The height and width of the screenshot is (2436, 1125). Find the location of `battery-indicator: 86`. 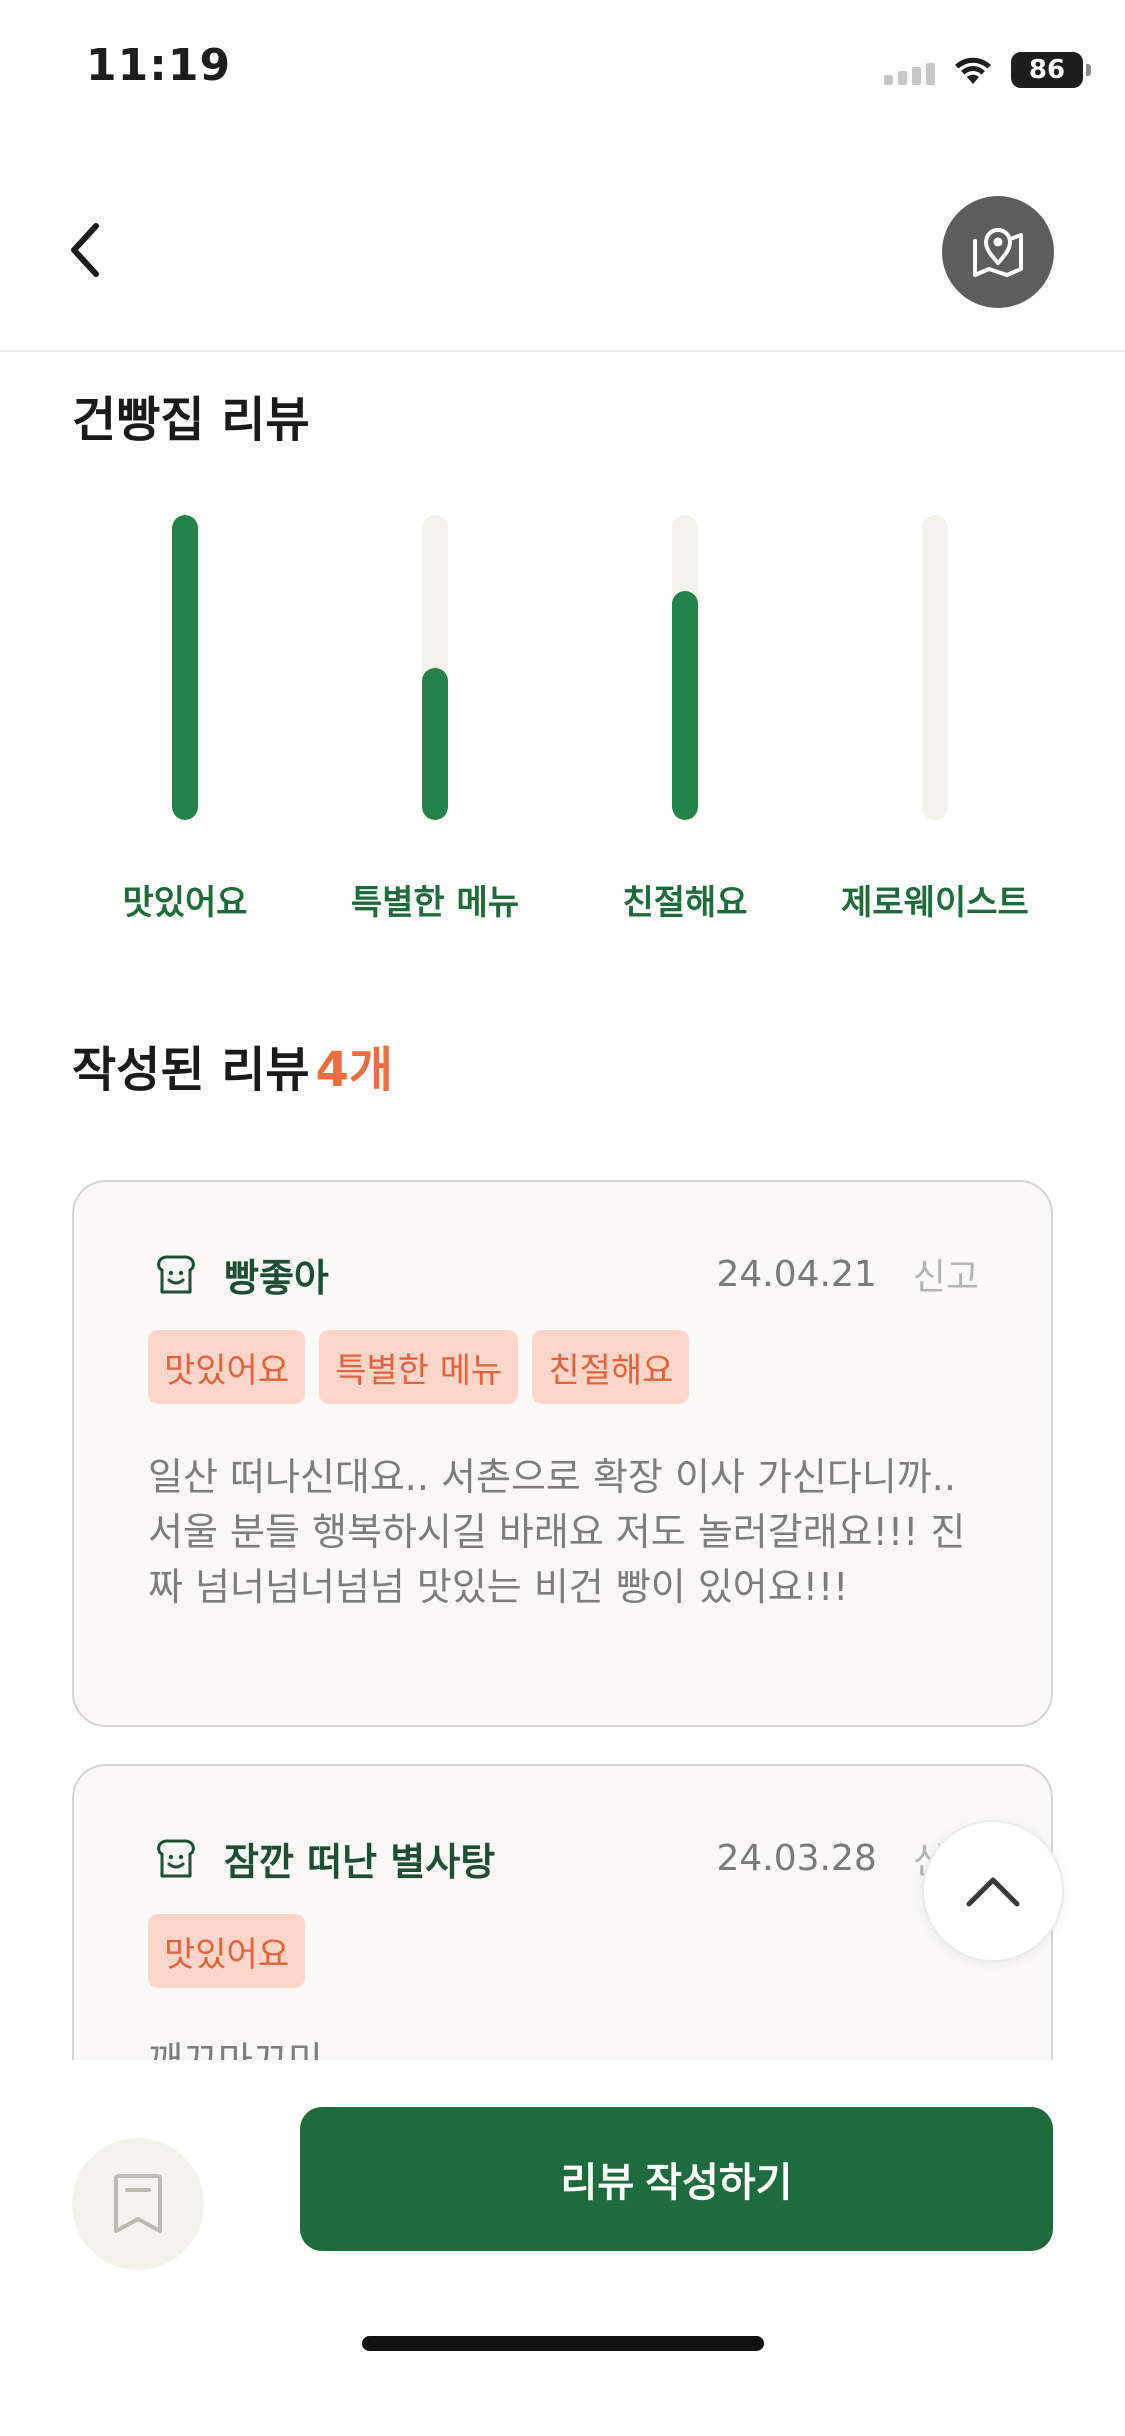

battery-indicator: 86 is located at coordinates (1051, 70).